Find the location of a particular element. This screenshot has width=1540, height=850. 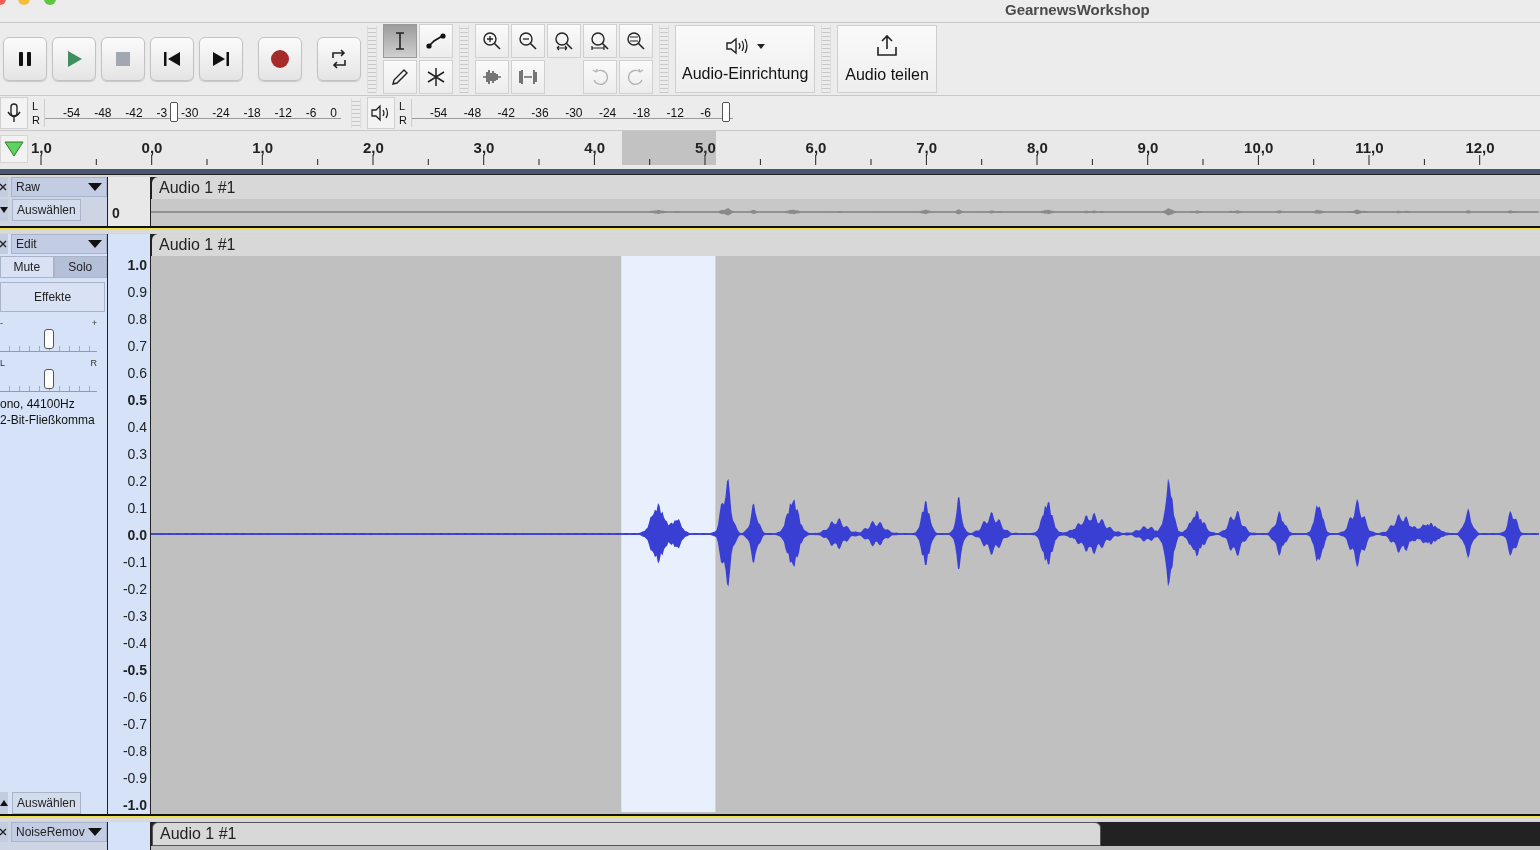

ruler-label: -0.8 is located at coordinates (134, 751).